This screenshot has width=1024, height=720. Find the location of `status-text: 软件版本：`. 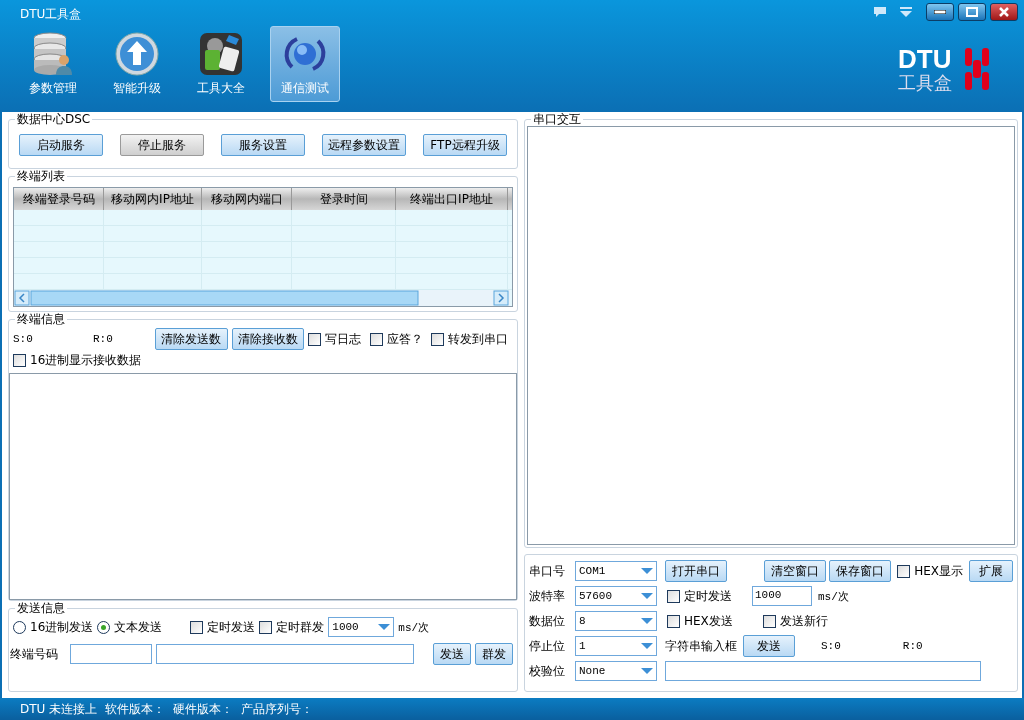

status-text: 软件版本： is located at coordinates (135, 709).